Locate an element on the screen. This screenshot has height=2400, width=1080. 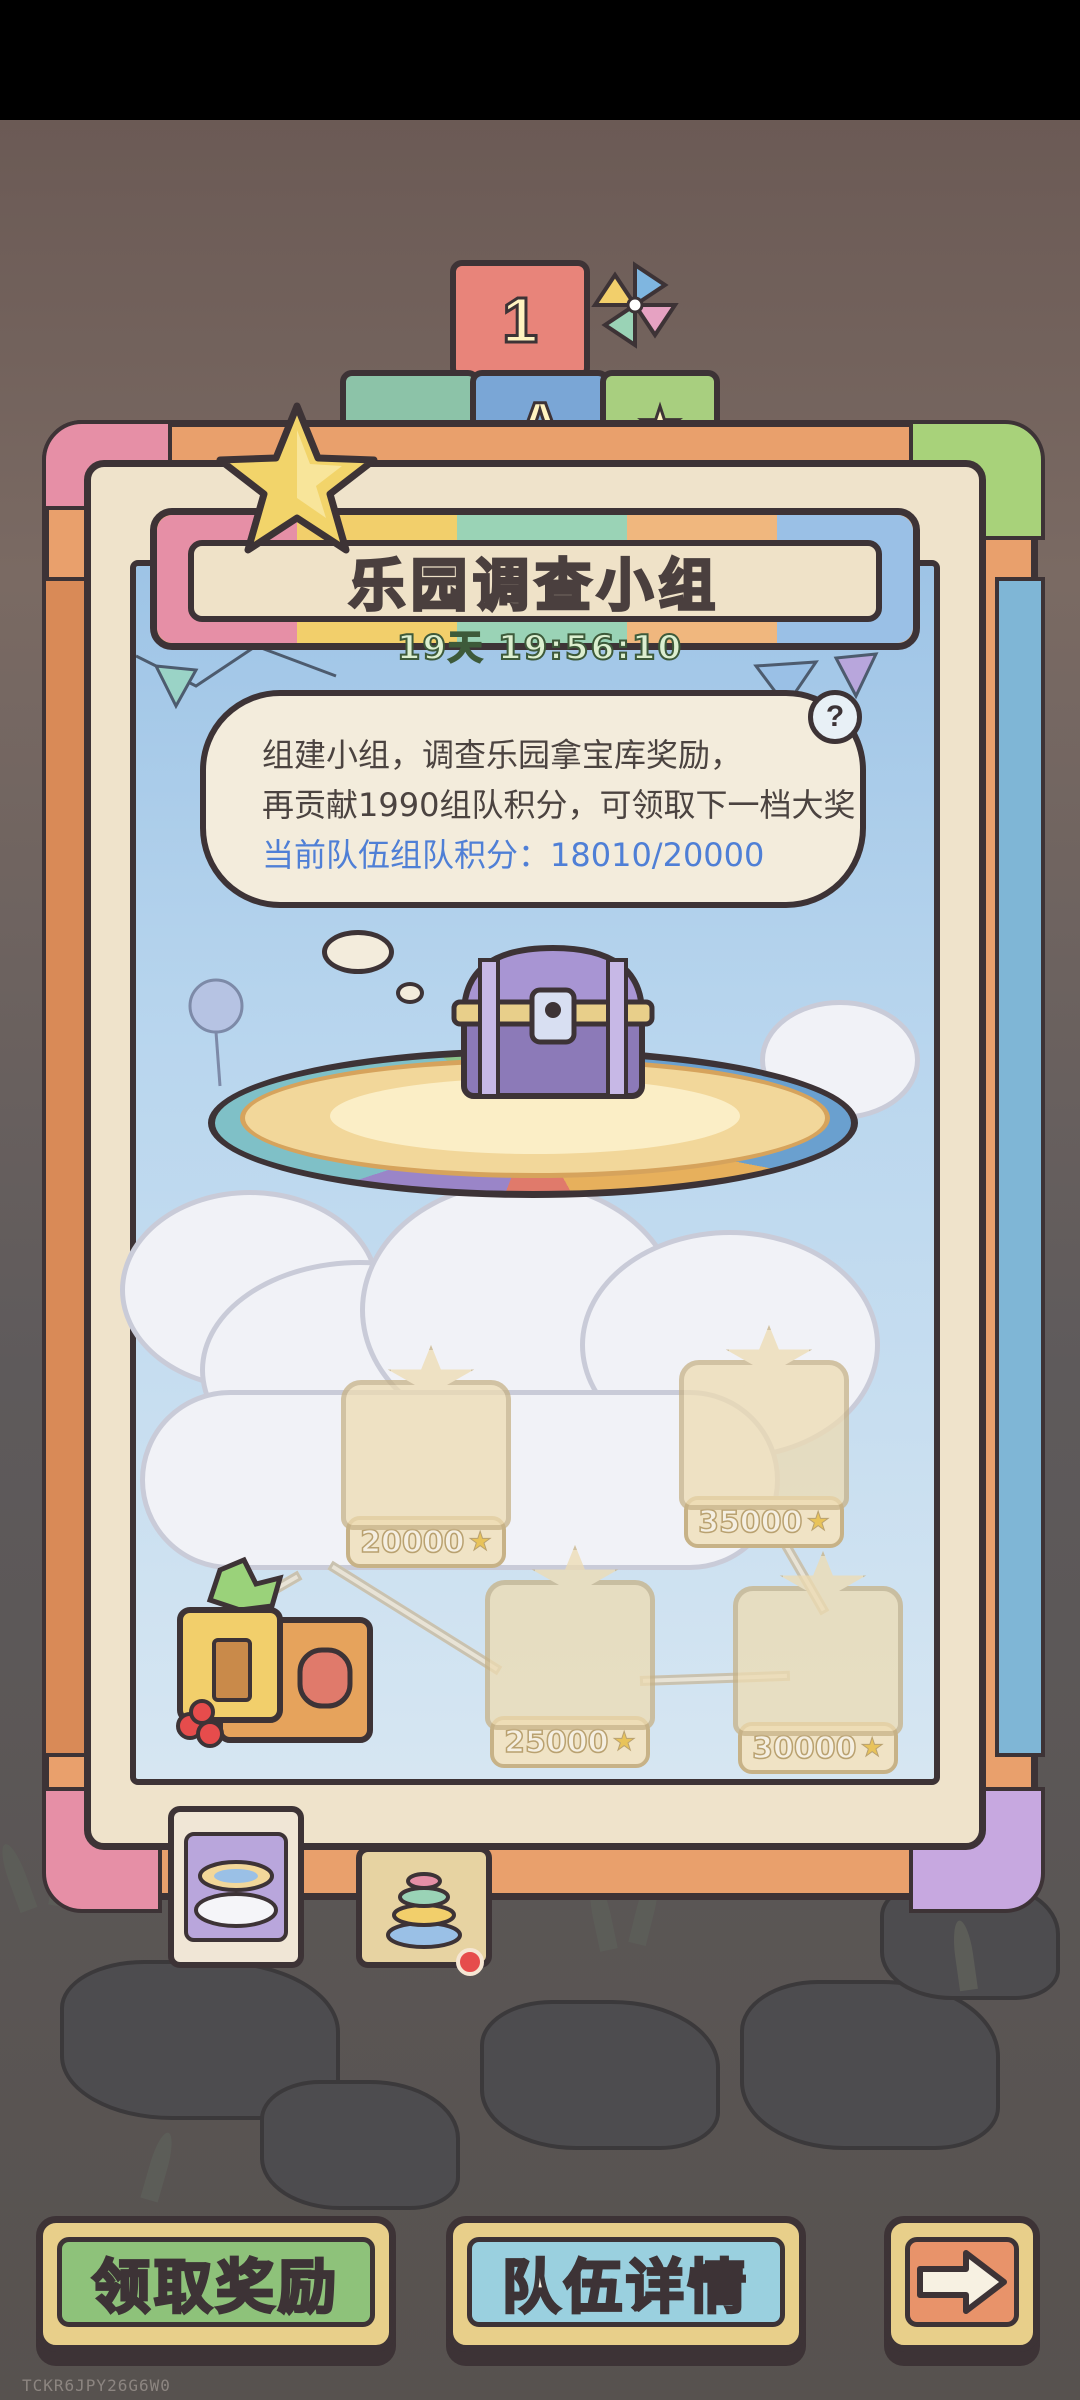
arrow-right-icon is located at coordinates (962, 2282).